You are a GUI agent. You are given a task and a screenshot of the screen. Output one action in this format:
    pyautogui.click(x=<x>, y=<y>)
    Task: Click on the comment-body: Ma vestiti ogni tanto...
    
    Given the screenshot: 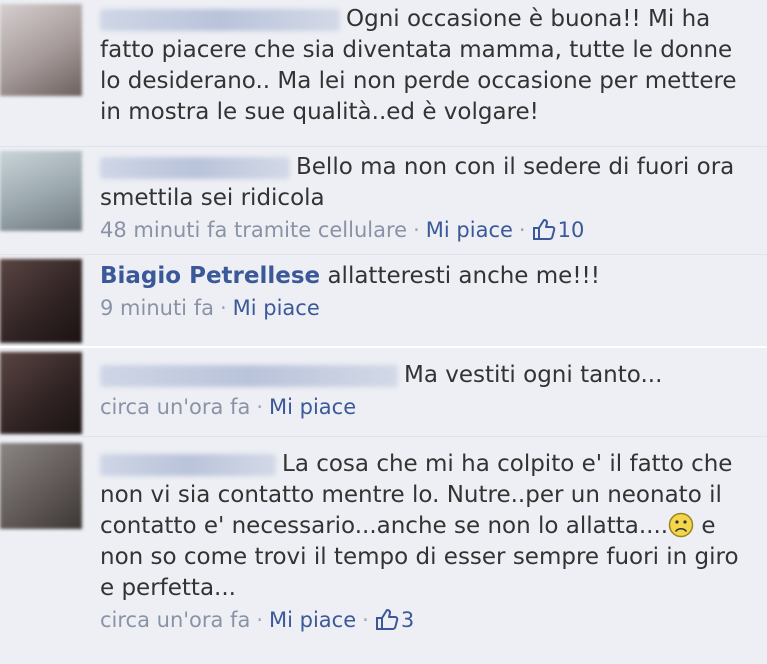 What is the action you would take?
    pyautogui.click(x=423, y=375)
    